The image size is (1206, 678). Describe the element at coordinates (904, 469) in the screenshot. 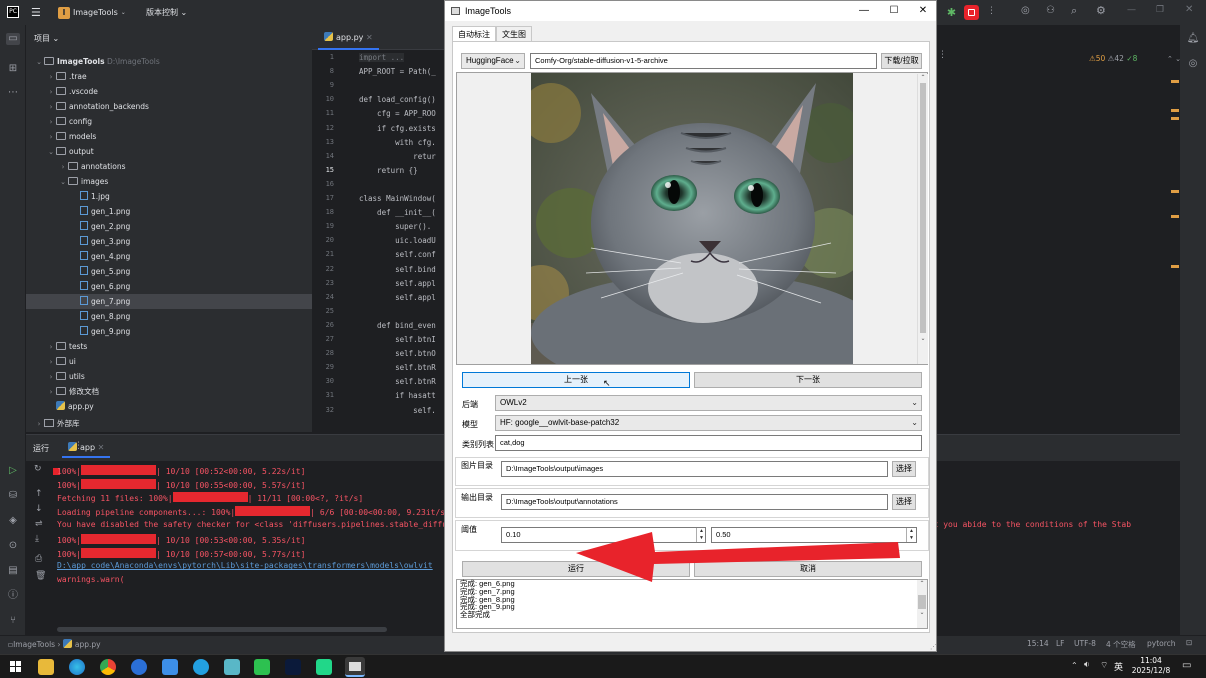

I see `browse-image-dir-button: 选择` at that location.